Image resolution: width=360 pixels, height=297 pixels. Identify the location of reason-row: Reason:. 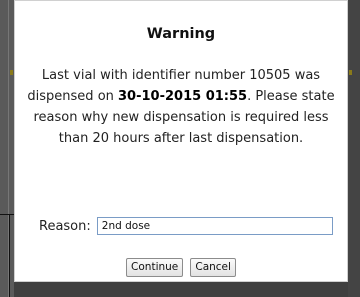
(186, 226).